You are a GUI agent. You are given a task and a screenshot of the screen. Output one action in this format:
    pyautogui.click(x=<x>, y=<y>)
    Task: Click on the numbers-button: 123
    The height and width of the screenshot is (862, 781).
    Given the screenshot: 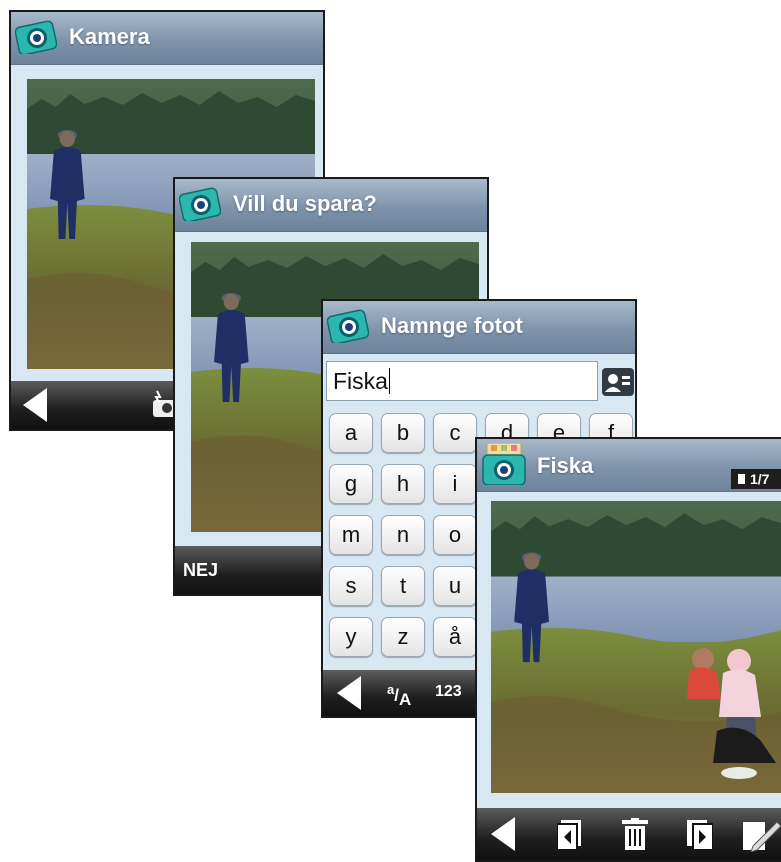 What is the action you would take?
    pyautogui.click(x=448, y=692)
    